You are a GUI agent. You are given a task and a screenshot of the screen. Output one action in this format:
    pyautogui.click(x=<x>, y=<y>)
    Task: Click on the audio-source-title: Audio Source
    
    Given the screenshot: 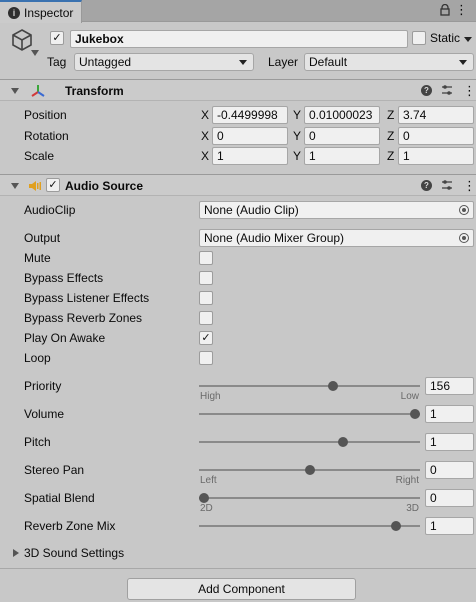 What is the action you would take?
    pyautogui.click(x=104, y=186)
    